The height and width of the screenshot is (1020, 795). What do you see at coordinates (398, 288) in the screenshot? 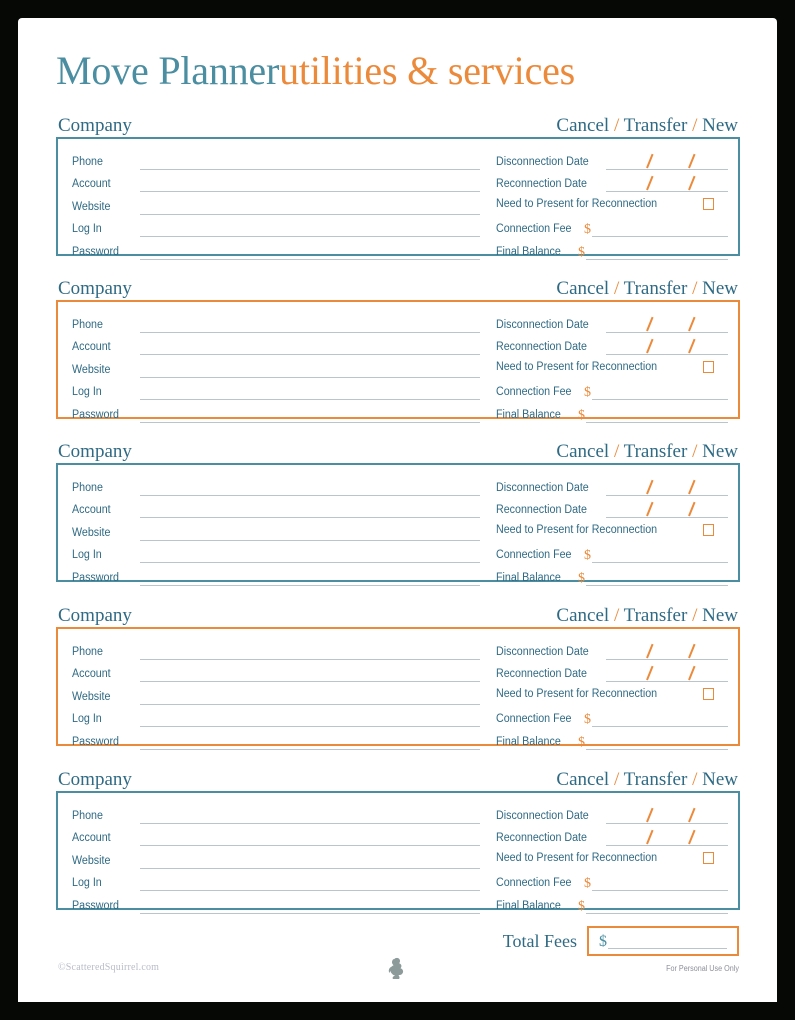
I see `card-header-2: Company Cancel / Transfer / New` at bounding box center [398, 288].